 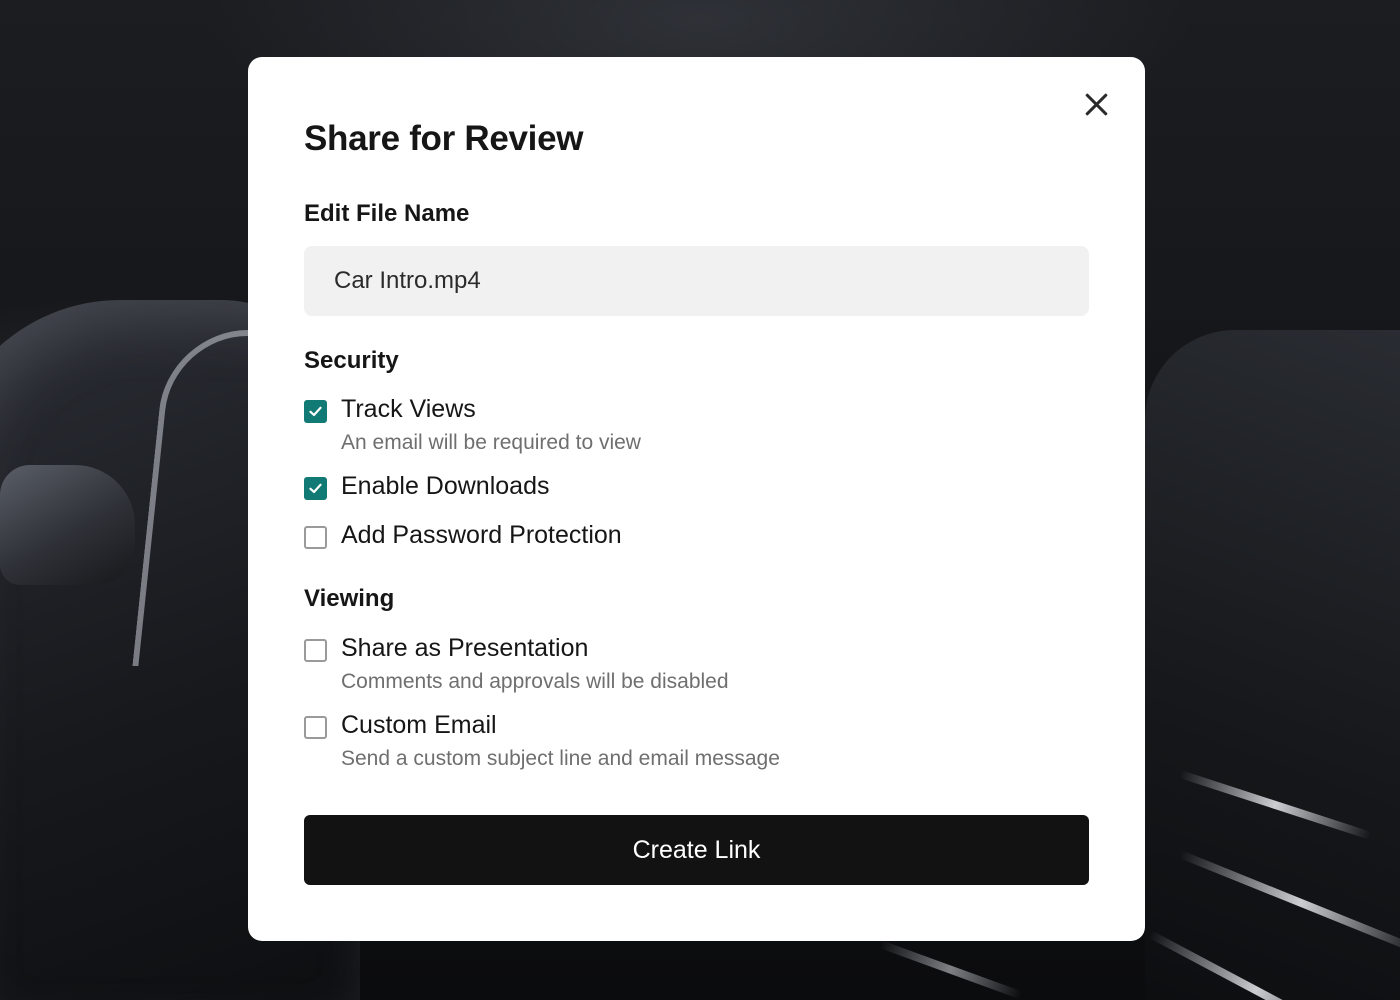 I want to click on background-car-mirror, so click(x=67, y=525).